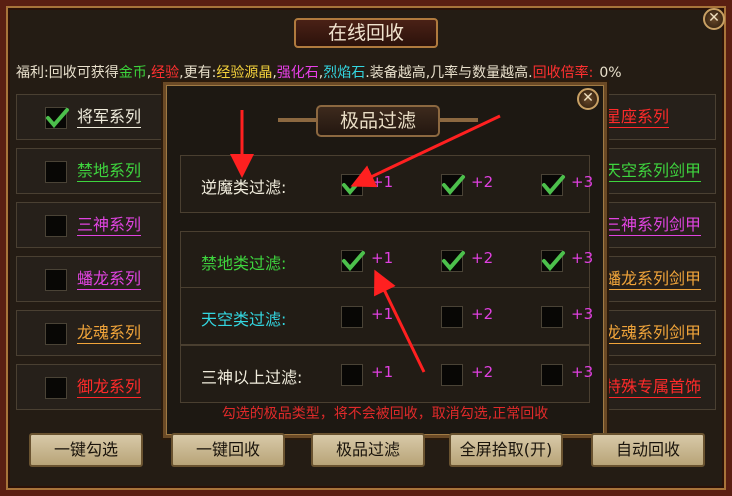  I want to click on recycle-all-button: 一键回收, so click(228, 450).